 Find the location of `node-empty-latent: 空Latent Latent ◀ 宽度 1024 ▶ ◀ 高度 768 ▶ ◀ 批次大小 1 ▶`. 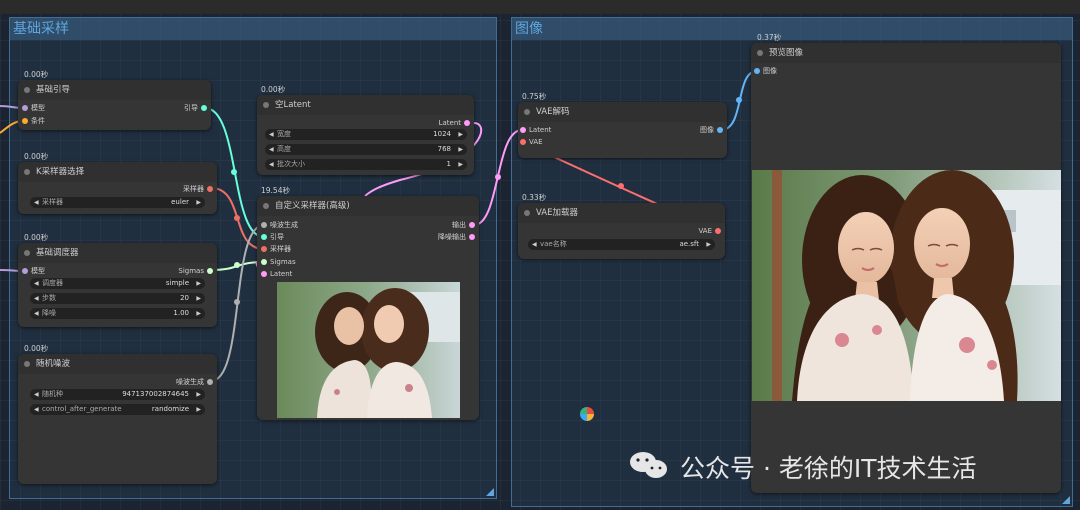

node-empty-latent: 空Latent Latent ◀ 宽度 1024 ▶ ◀ 高度 768 ▶ ◀ 批次大小 1 ▶ is located at coordinates (365, 135).